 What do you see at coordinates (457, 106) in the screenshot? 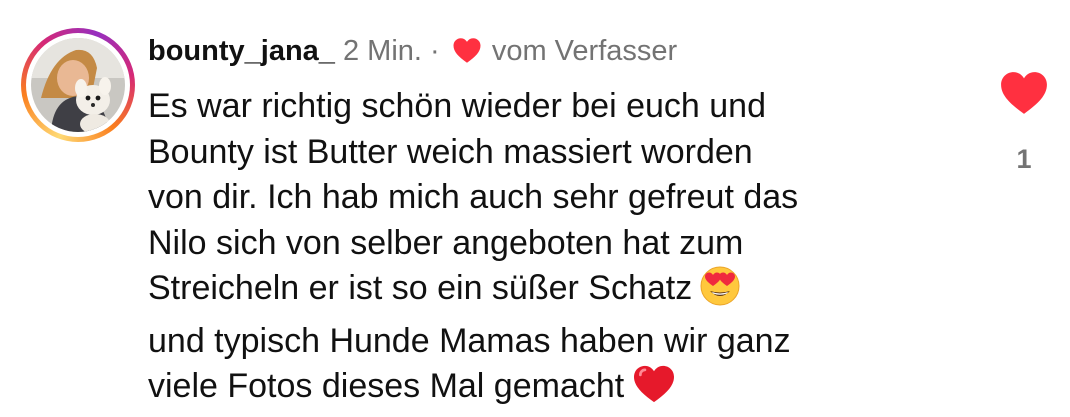
I see `comment-line: Es war richtig schön wieder bei euch und` at bounding box center [457, 106].